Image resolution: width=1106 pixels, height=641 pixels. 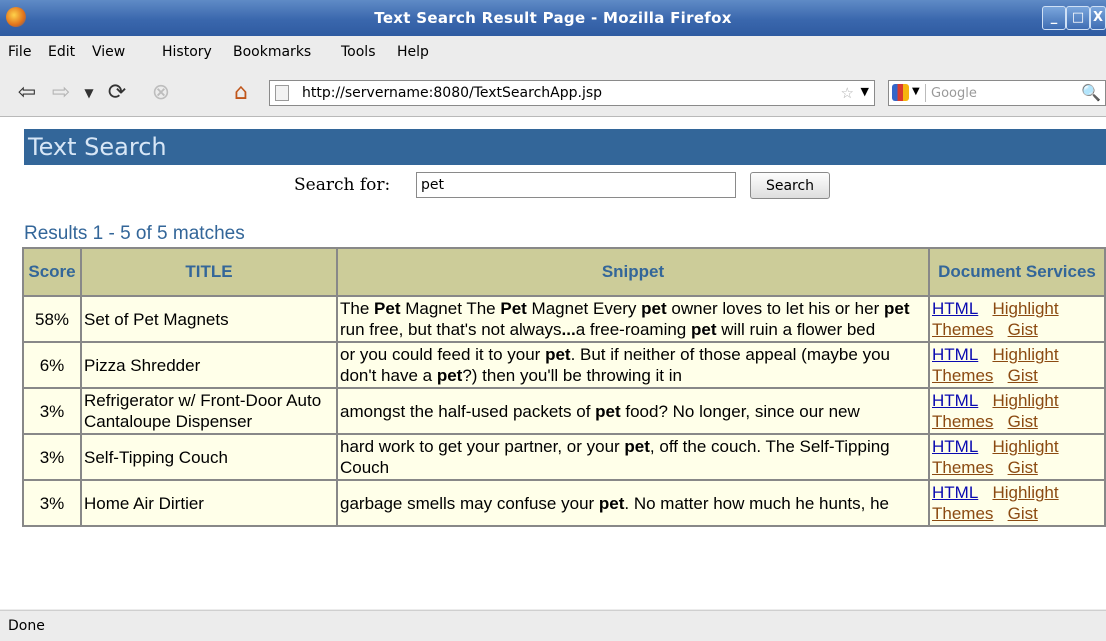 What do you see at coordinates (342, 185) in the screenshot?
I see `search-label: Search for:` at bounding box center [342, 185].